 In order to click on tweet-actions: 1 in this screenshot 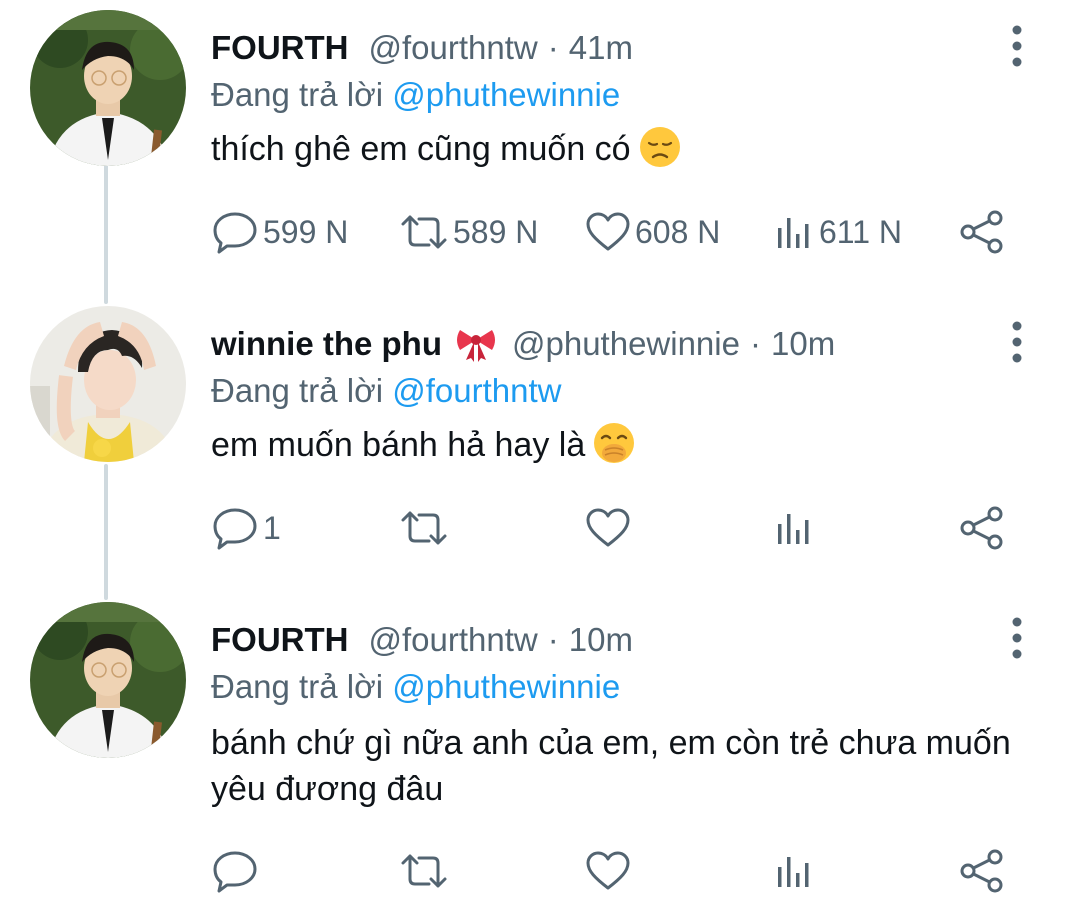, I will do `click(628, 528)`.